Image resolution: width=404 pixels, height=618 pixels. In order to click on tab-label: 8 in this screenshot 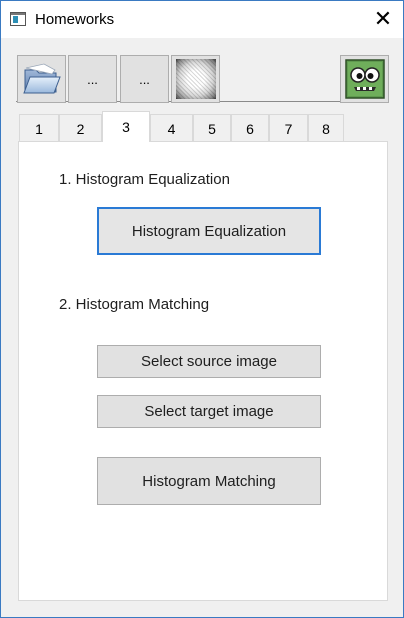, I will do `click(326, 128)`.